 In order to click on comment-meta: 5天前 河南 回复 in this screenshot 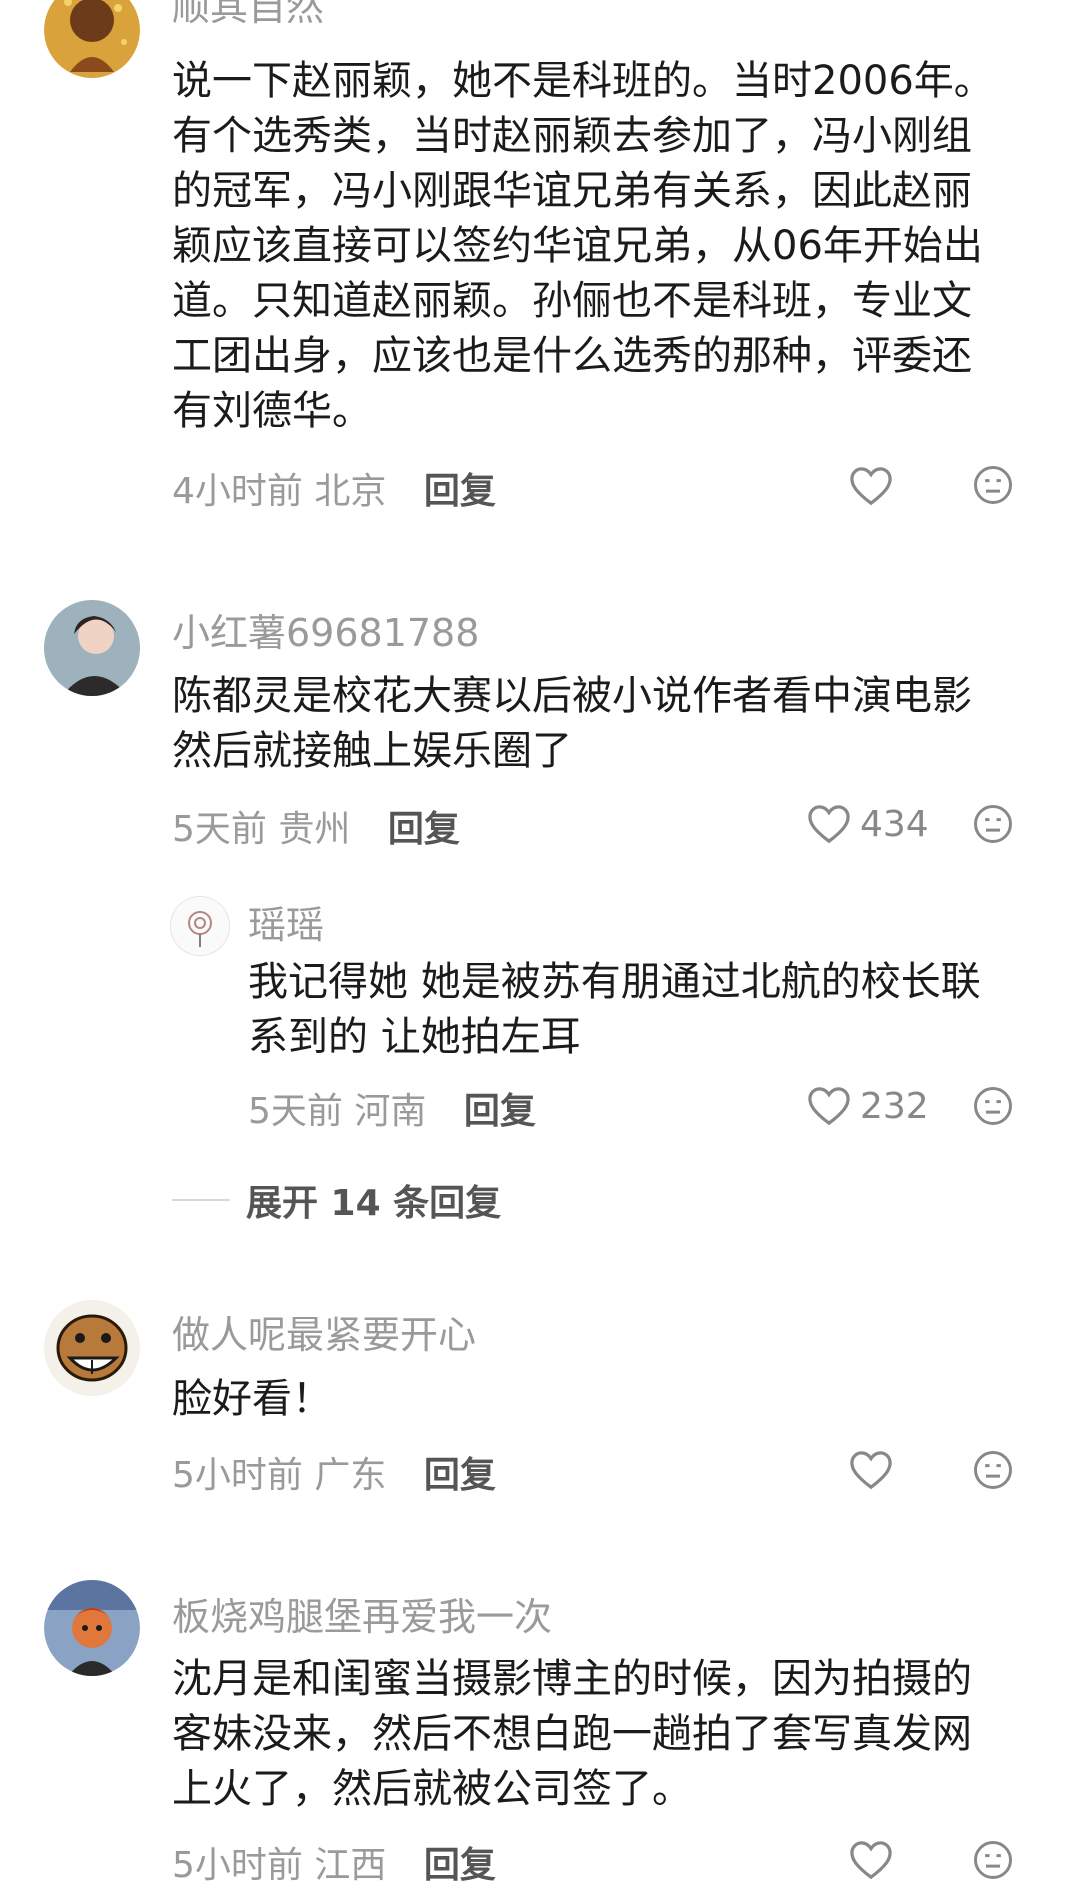, I will do `click(392, 1108)`.